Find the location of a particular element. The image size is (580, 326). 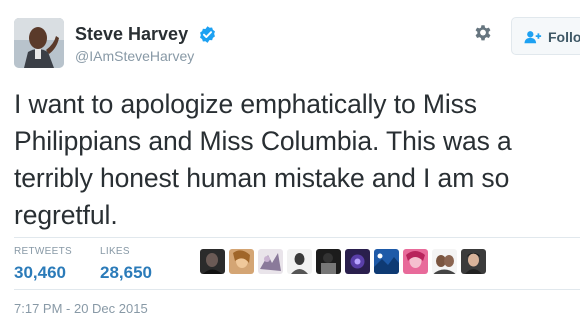

tweet-timestamp: 7:17 PM - 20 Dec 2015 is located at coordinates (81, 309).